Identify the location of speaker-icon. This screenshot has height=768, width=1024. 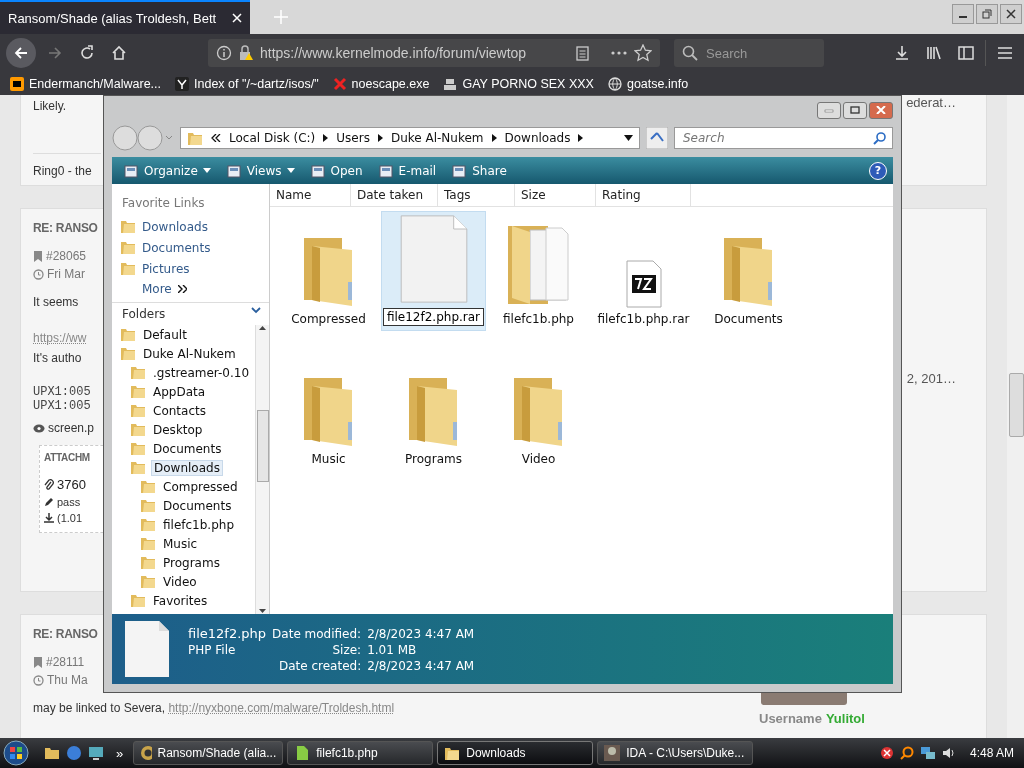
(948, 753).